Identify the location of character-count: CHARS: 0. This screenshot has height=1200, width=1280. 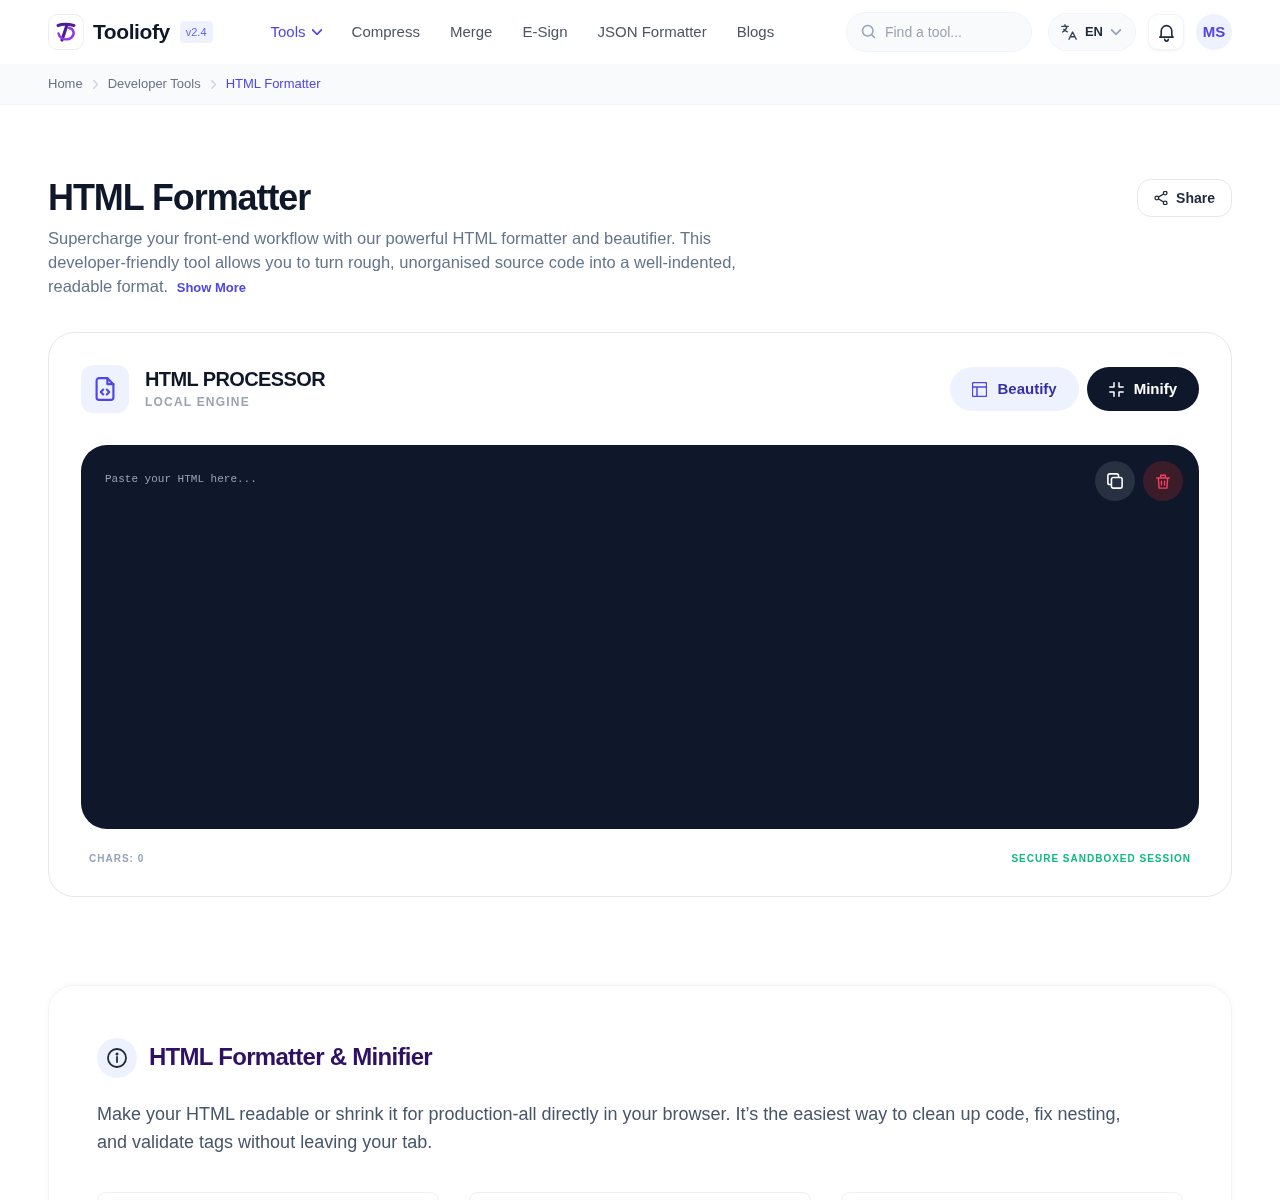
(117, 859).